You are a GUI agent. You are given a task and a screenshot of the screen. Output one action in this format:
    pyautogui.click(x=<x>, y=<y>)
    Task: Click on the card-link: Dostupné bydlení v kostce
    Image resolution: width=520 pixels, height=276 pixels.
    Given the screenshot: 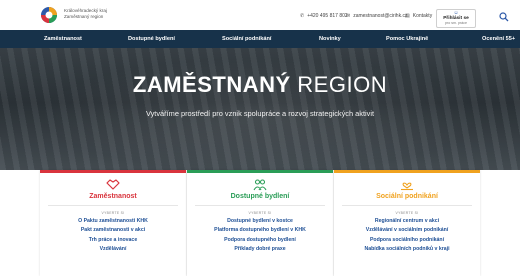 What is the action you would take?
    pyautogui.click(x=260, y=221)
    